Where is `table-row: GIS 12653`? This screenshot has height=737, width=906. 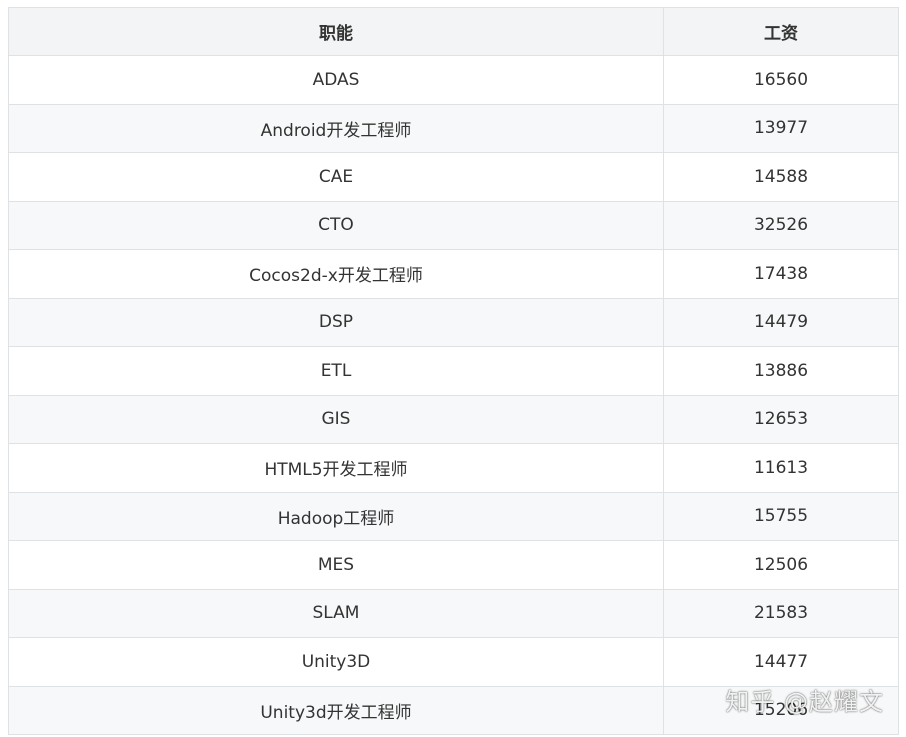 table-row: GIS 12653 is located at coordinates (453, 419).